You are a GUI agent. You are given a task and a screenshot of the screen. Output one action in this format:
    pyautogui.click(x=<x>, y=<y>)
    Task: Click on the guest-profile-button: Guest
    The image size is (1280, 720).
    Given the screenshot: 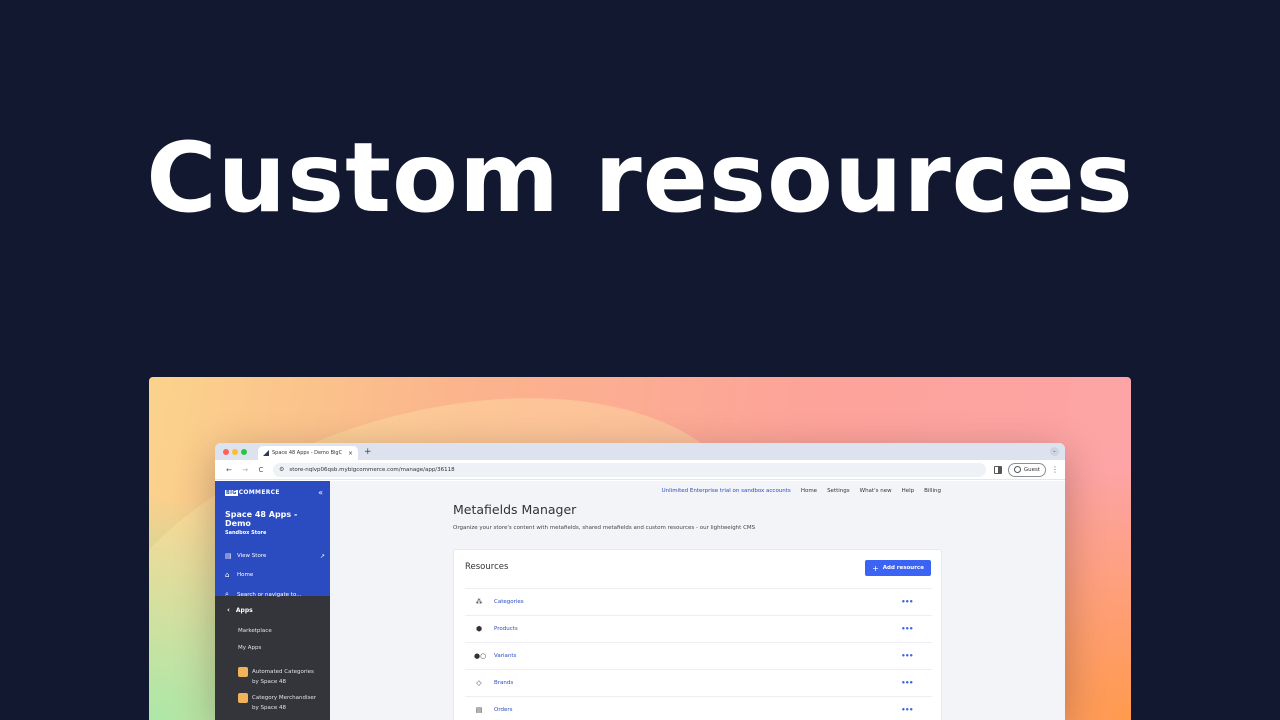 What is the action you would take?
    pyautogui.click(x=1026, y=469)
    